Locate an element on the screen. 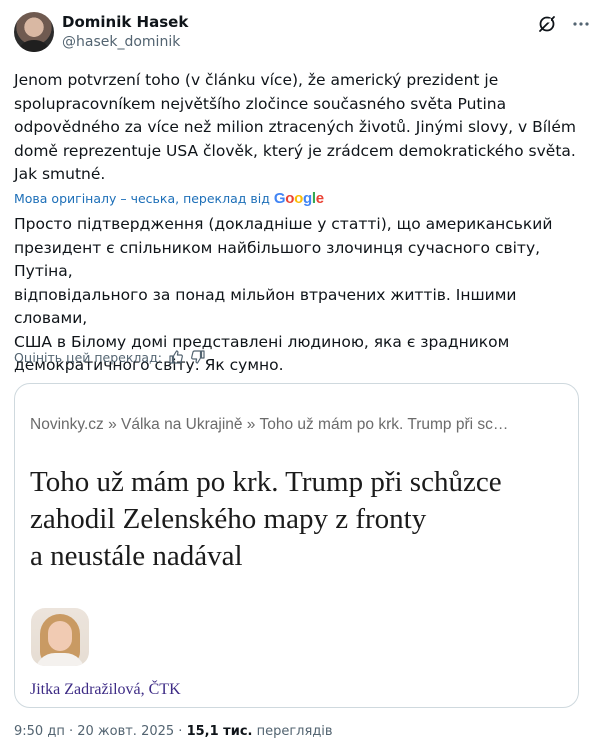 The image size is (605, 750). avatar is located at coordinates (34, 32).